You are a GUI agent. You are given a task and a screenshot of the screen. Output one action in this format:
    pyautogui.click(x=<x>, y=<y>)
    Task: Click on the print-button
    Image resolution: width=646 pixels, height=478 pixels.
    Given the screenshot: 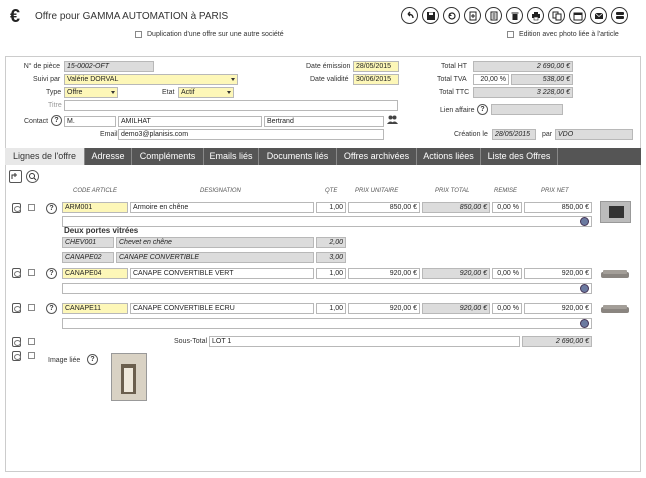 What is the action you would take?
    pyautogui.click(x=535, y=15)
    